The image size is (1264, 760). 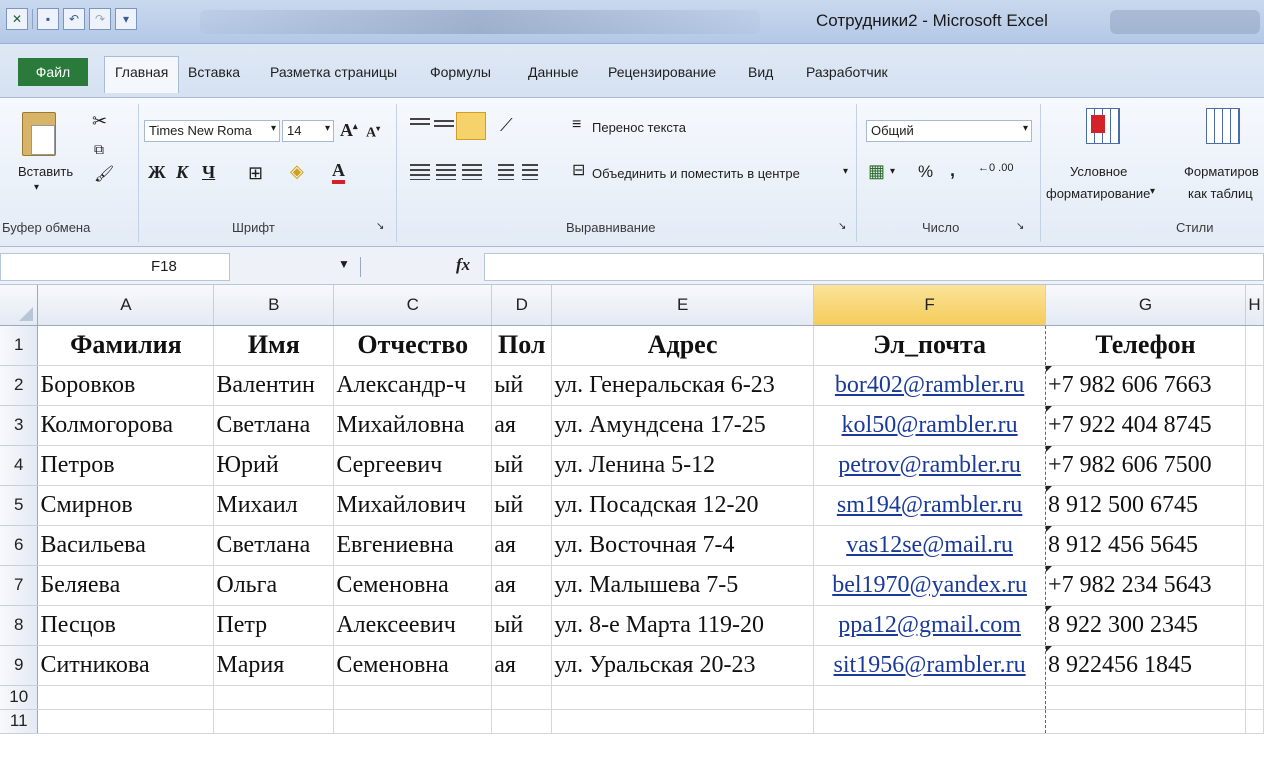 What do you see at coordinates (949, 131) in the screenshot?
I see `number-format-combo: Общий ▾` at bounding box center [949, 131].